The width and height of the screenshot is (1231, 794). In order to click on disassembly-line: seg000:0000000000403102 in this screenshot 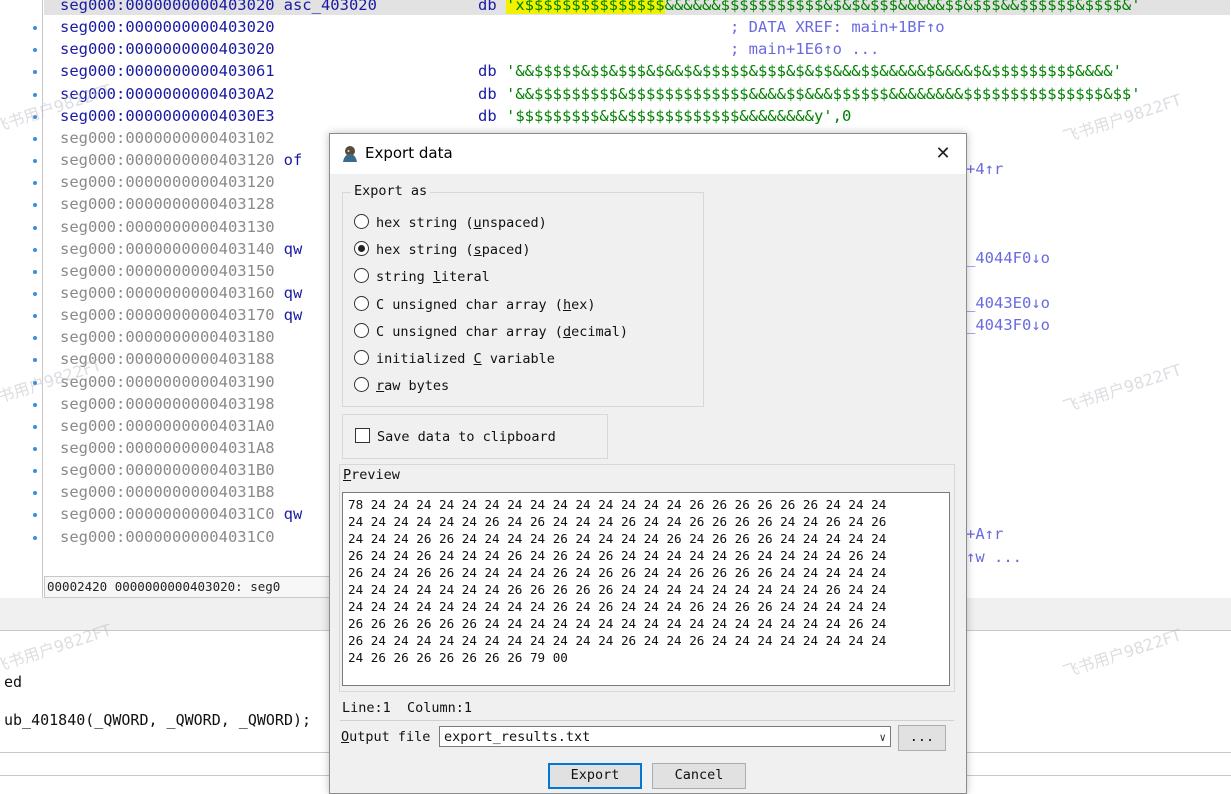, I will do `click(167, 138)`.